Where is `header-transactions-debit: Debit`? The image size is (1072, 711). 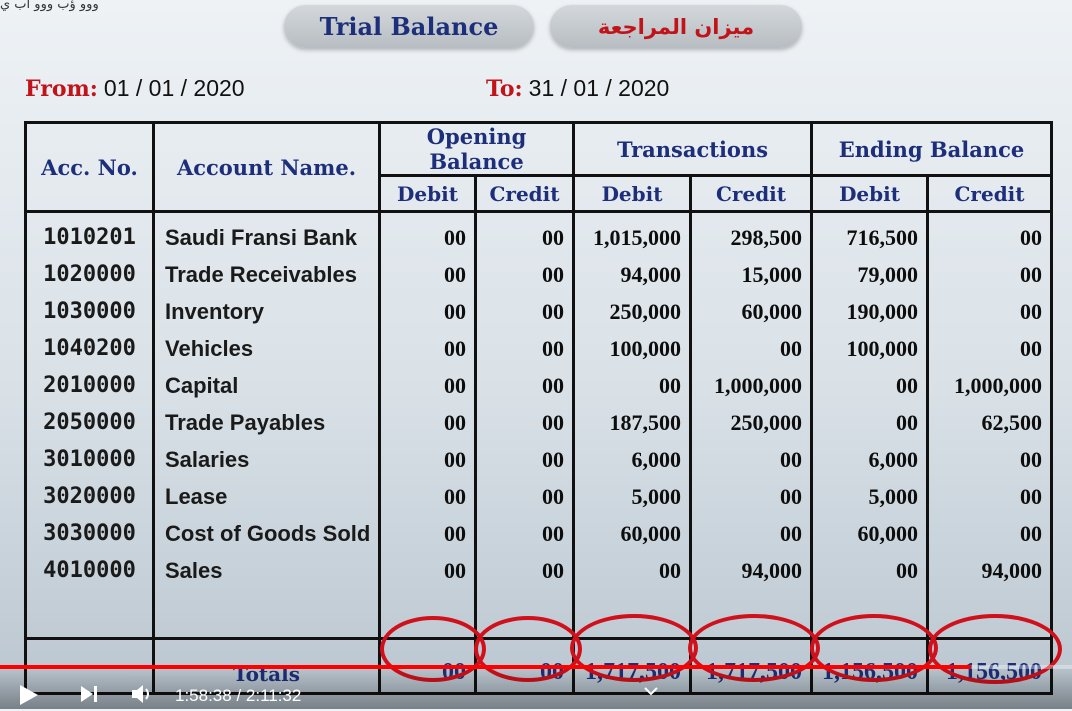 header-transactions-debit: Debit is located at coordinates (632, 193).